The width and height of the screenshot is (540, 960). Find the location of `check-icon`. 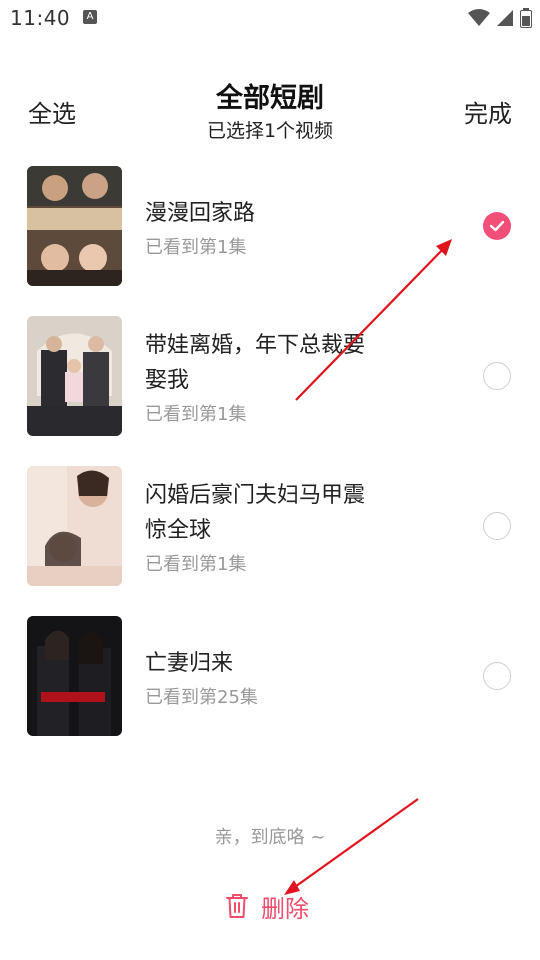

check-icon is located at coordinates (497, 226).